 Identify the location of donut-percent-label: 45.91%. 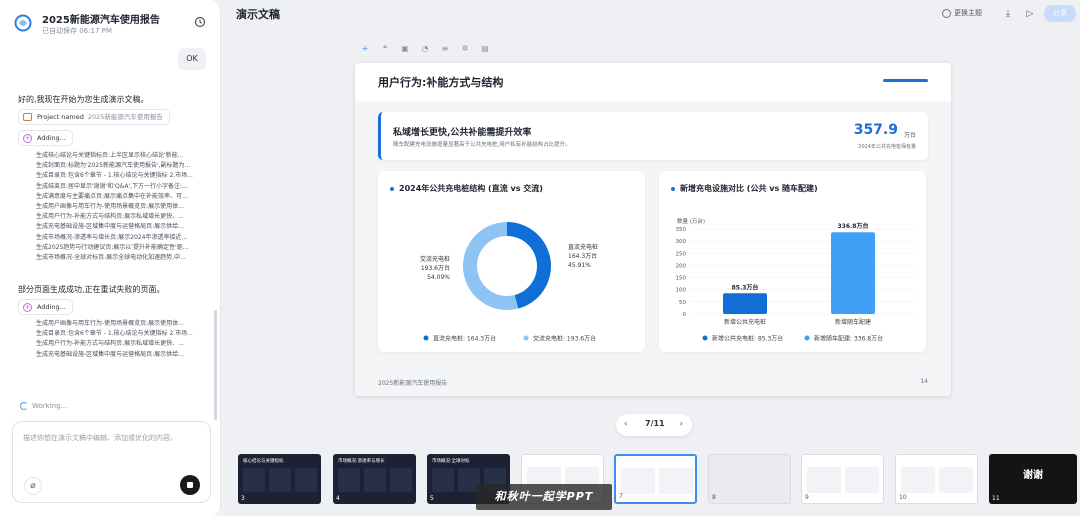
(579, 265).